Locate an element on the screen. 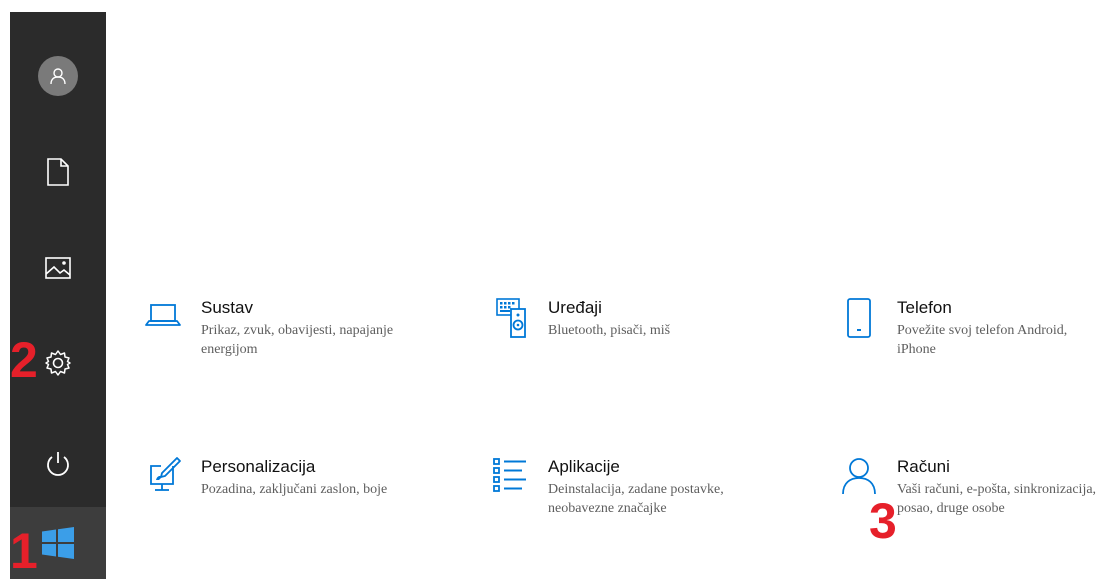 Image resolution: width=1110 pixels, height=579 pixels. user-account-button is located at coordinates (58, 76).